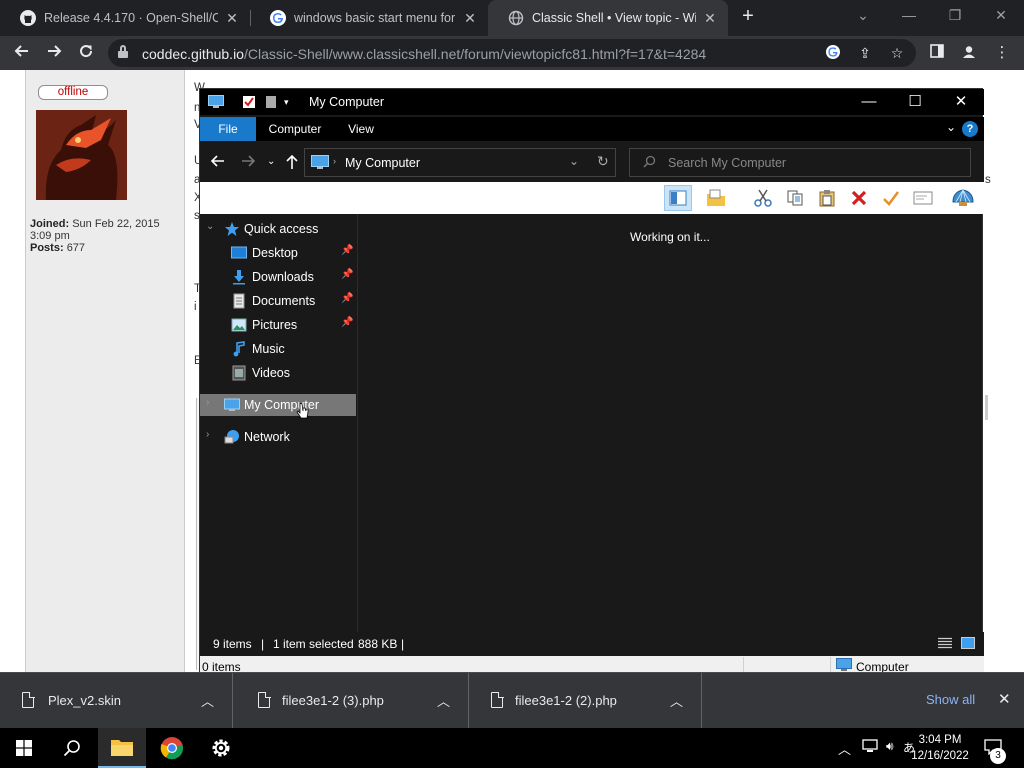 The width and height of the screenshot is (1024, 768). I want to click on close-downloads-icon: ✕, so click(1004, 699).